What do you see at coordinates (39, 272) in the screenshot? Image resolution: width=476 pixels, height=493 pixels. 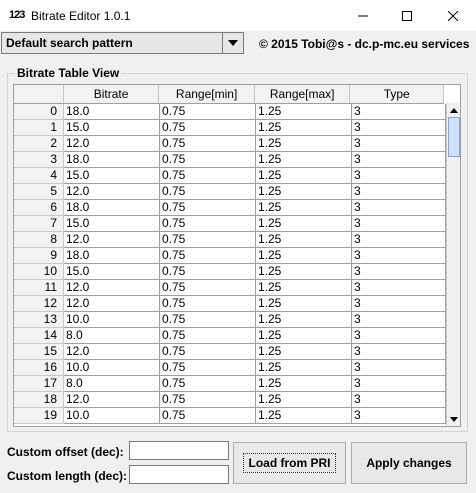 I see `row-index: 10` at bounding box center [39, 272].